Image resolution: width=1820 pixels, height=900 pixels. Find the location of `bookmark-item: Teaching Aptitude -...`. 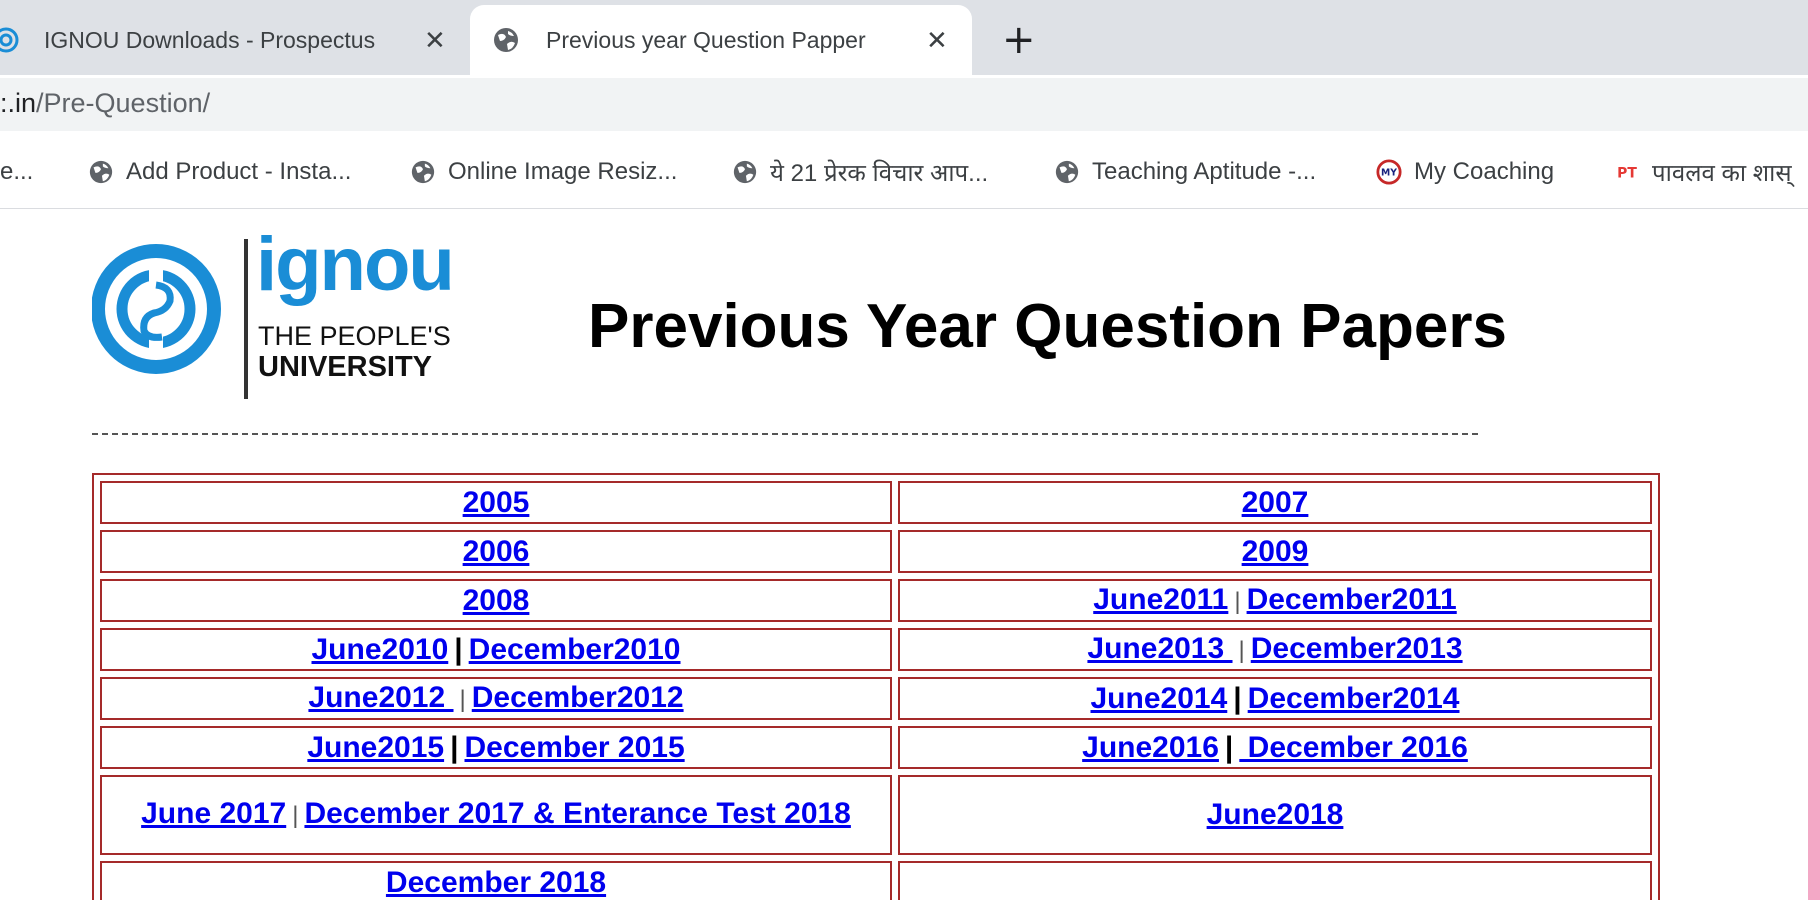

bookmark-item: Teaching Aptitude -... is located at coordinates (1185, 172).